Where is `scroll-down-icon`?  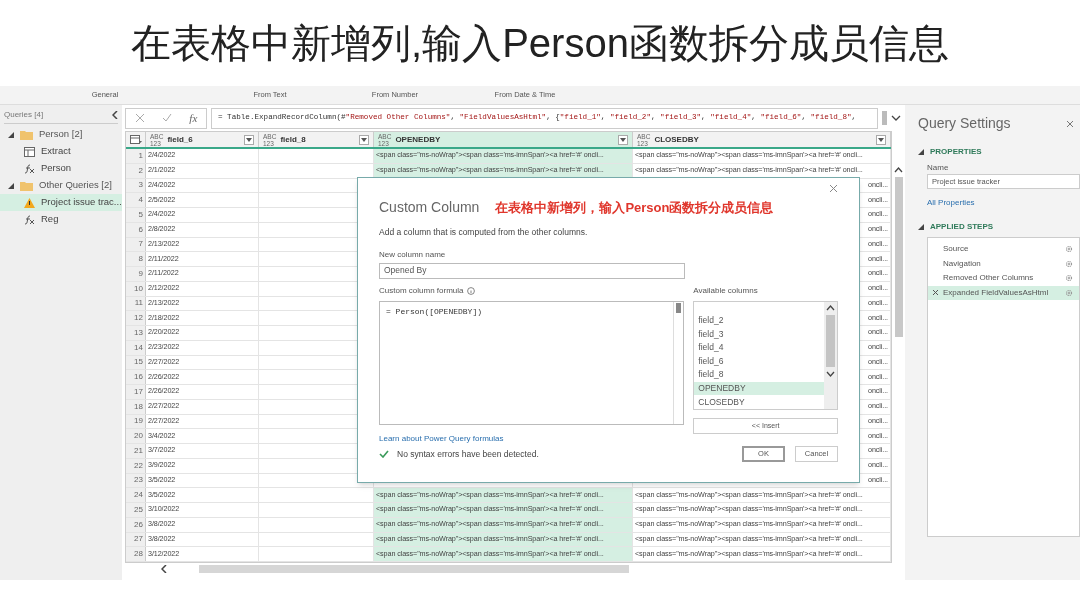
scroll-down-icon is located at coordinates (830, 373).